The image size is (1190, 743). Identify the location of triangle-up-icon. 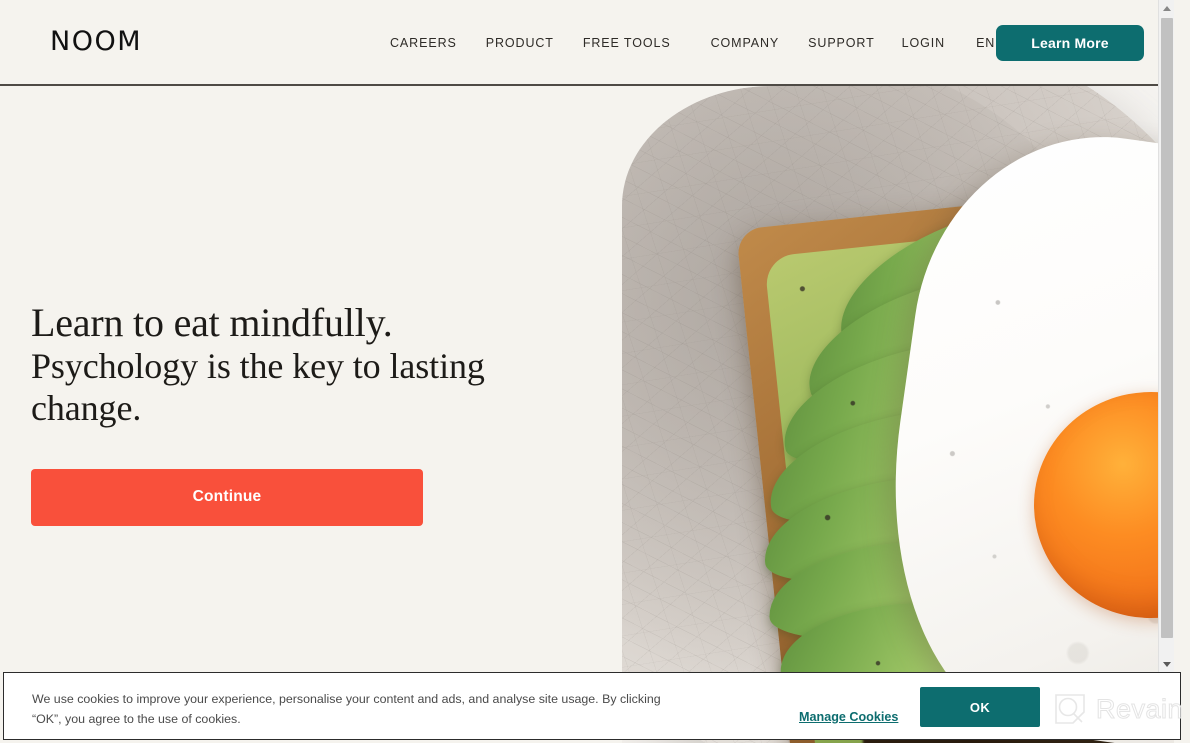
(1167, 8).